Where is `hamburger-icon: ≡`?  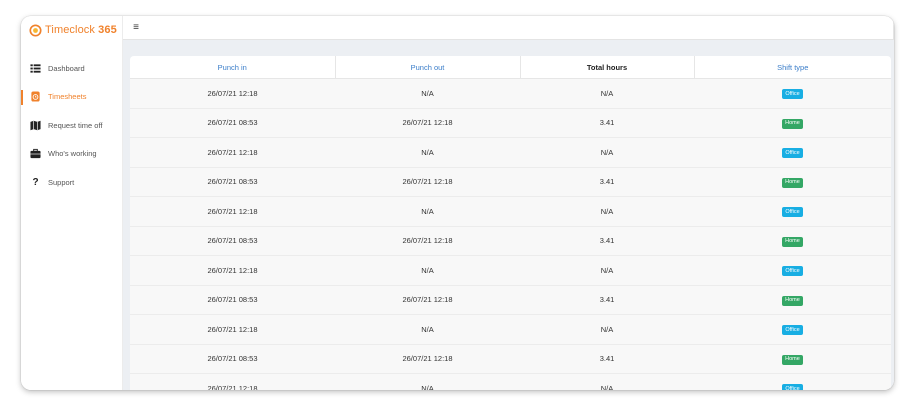
hamburger-icon: ≡ is located at coordinates (136, 27).